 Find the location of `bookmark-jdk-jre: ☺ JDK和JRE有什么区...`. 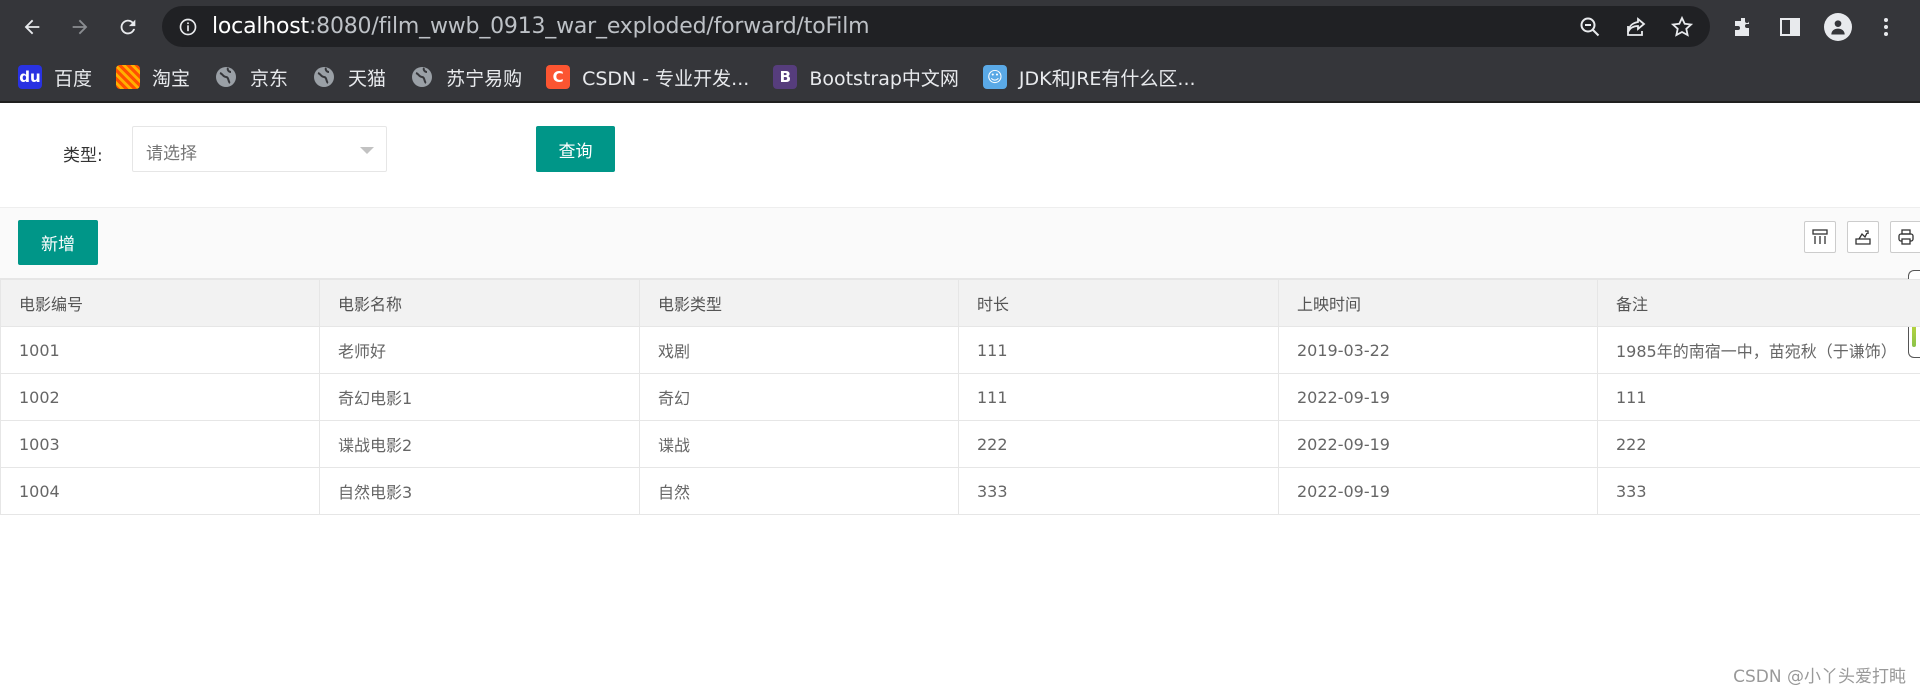

bookmark-jdk-jre: ☺ JDK和JRE有什么区... is located at coordinates (1089, 77).